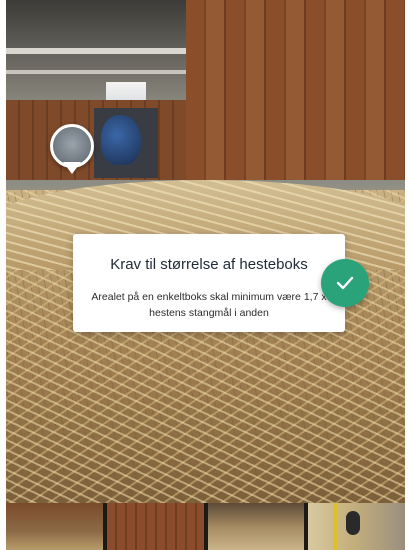 This screenshot has width=411, height=550. I want to click on thumbnail-strip, so click(205, 526).